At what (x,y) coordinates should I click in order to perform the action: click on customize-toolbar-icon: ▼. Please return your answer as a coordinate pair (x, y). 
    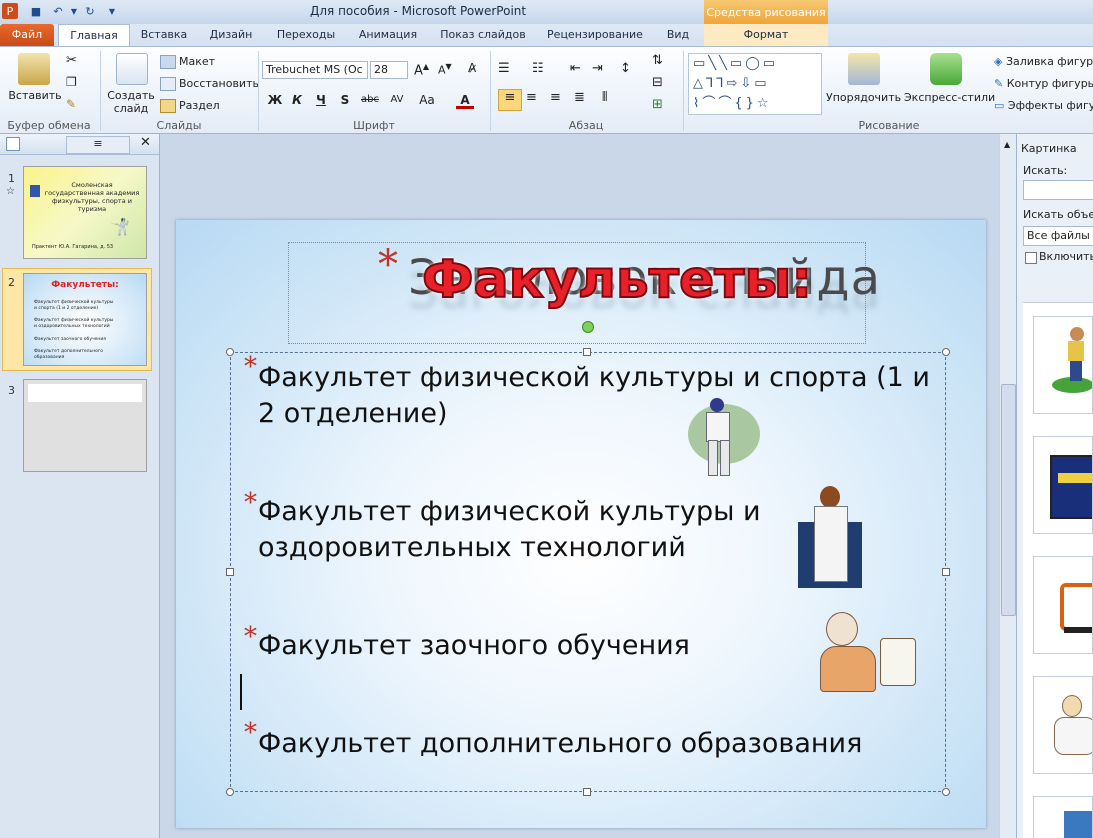
    Looking at the image, I should click on (112, 11).